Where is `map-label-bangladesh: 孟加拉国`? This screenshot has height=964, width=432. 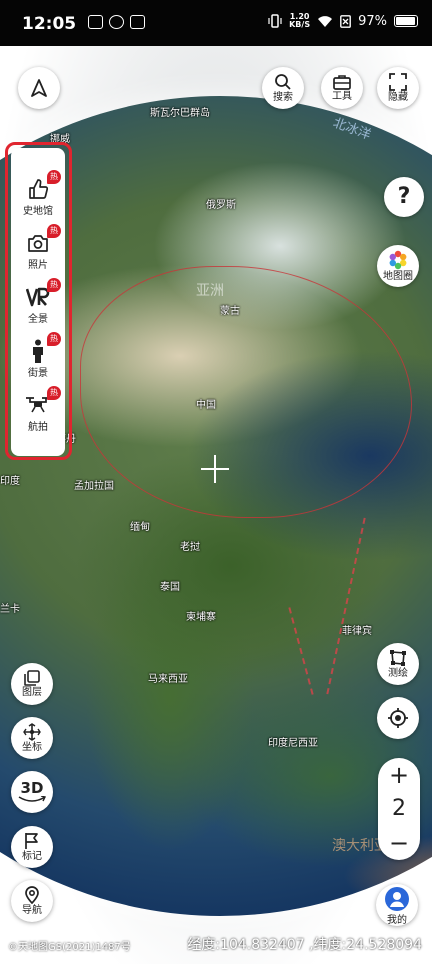 map-label-bangladesh: 孟加拉国 is located at coordinates (94, 486).